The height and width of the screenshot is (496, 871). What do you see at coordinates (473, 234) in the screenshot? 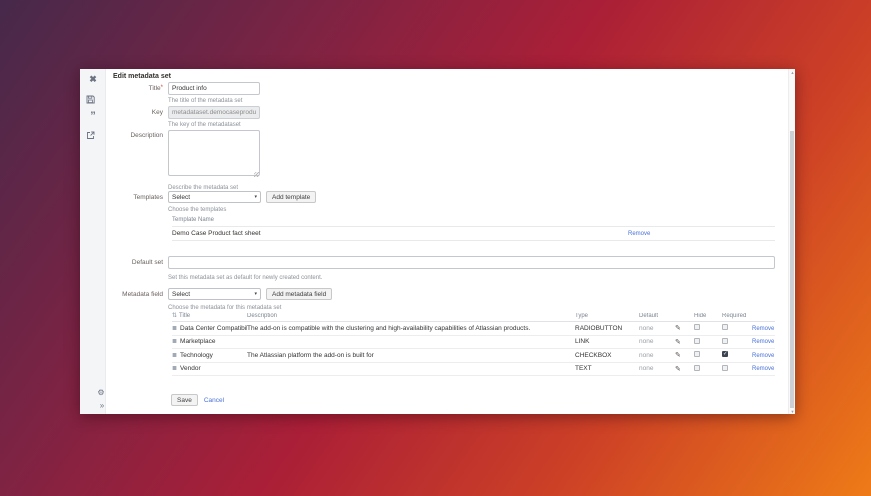
I see `template-row: Demo Case Product fact sheet Remove` at bounding box center [473, 234].